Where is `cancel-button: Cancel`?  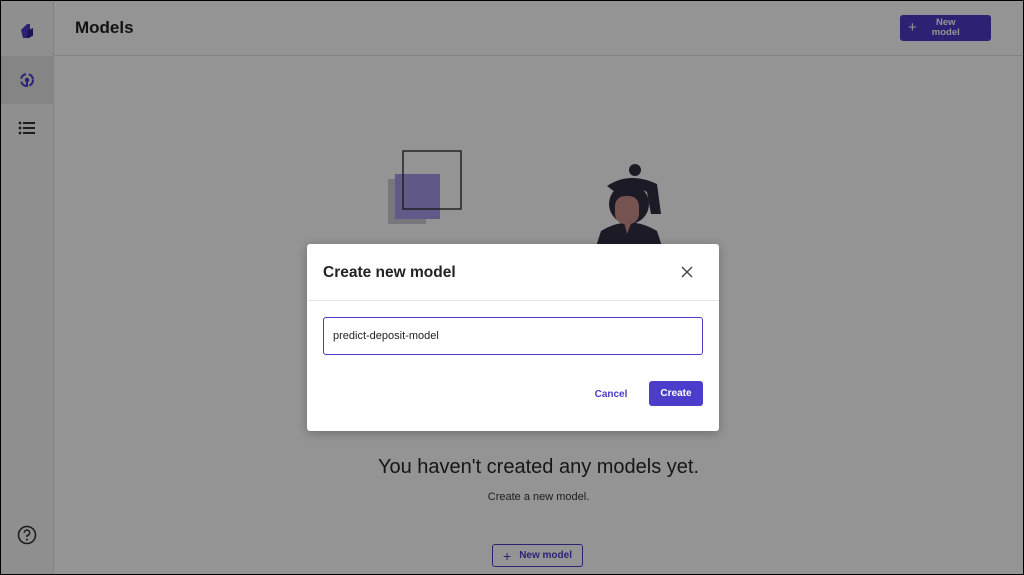
cancel-button: Cancel is located at coordinates (611, 394).